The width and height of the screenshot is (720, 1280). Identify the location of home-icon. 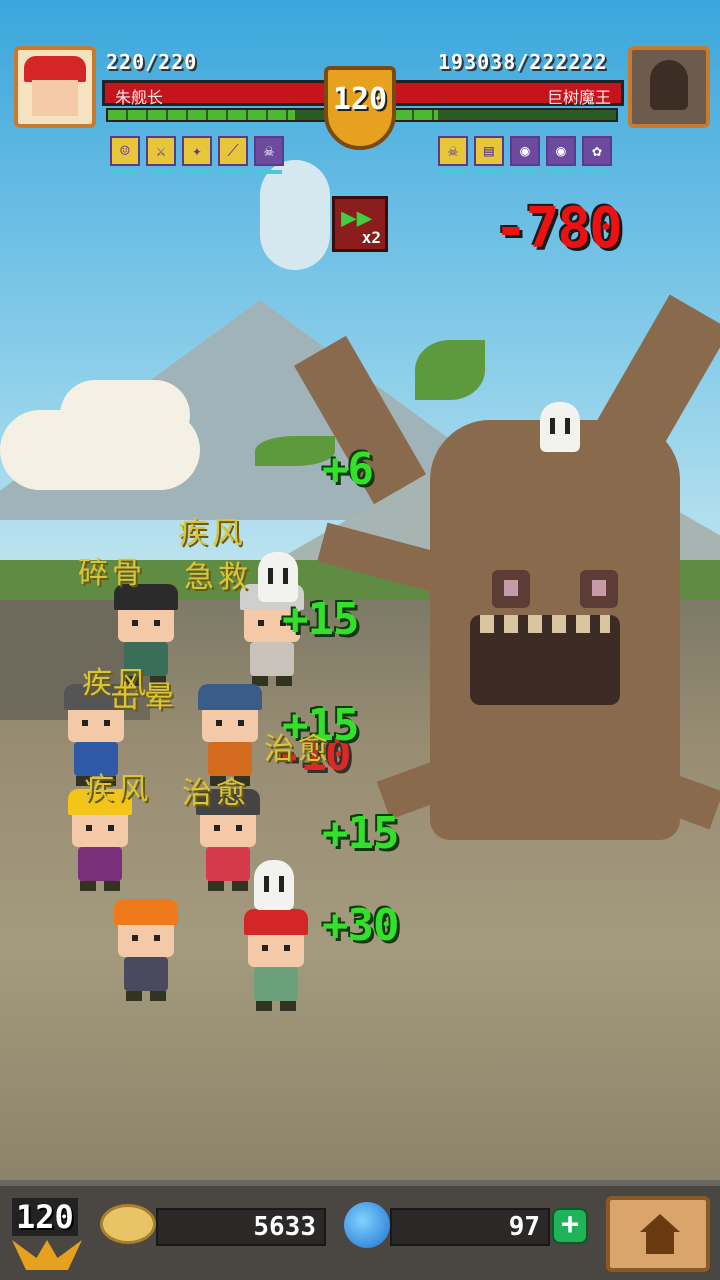
(660, 1234).